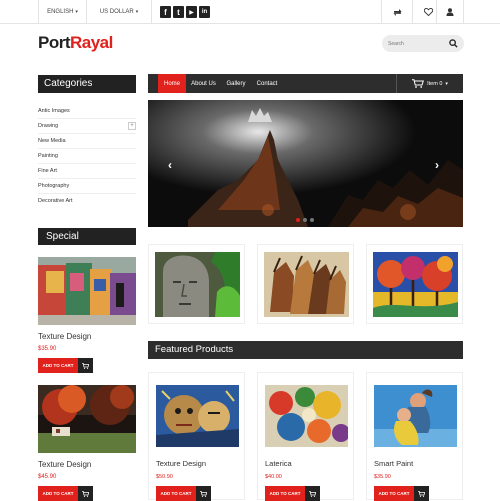 The width and height of the screenshot is (500, 501). Describe the element at coordinates (48, 126) in the screenshot. I see `category-label: Drawing` at that location.